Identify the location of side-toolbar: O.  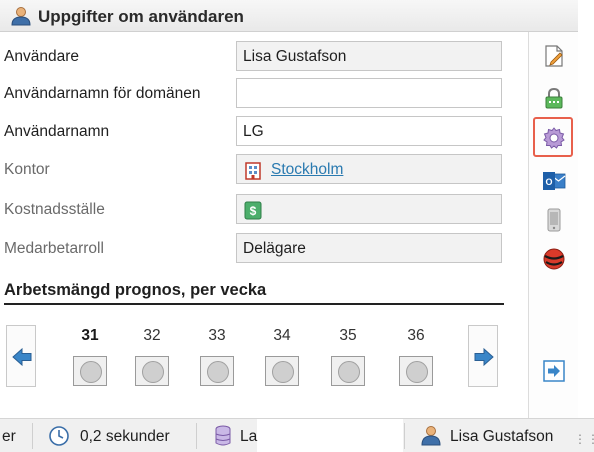
(553, 225).